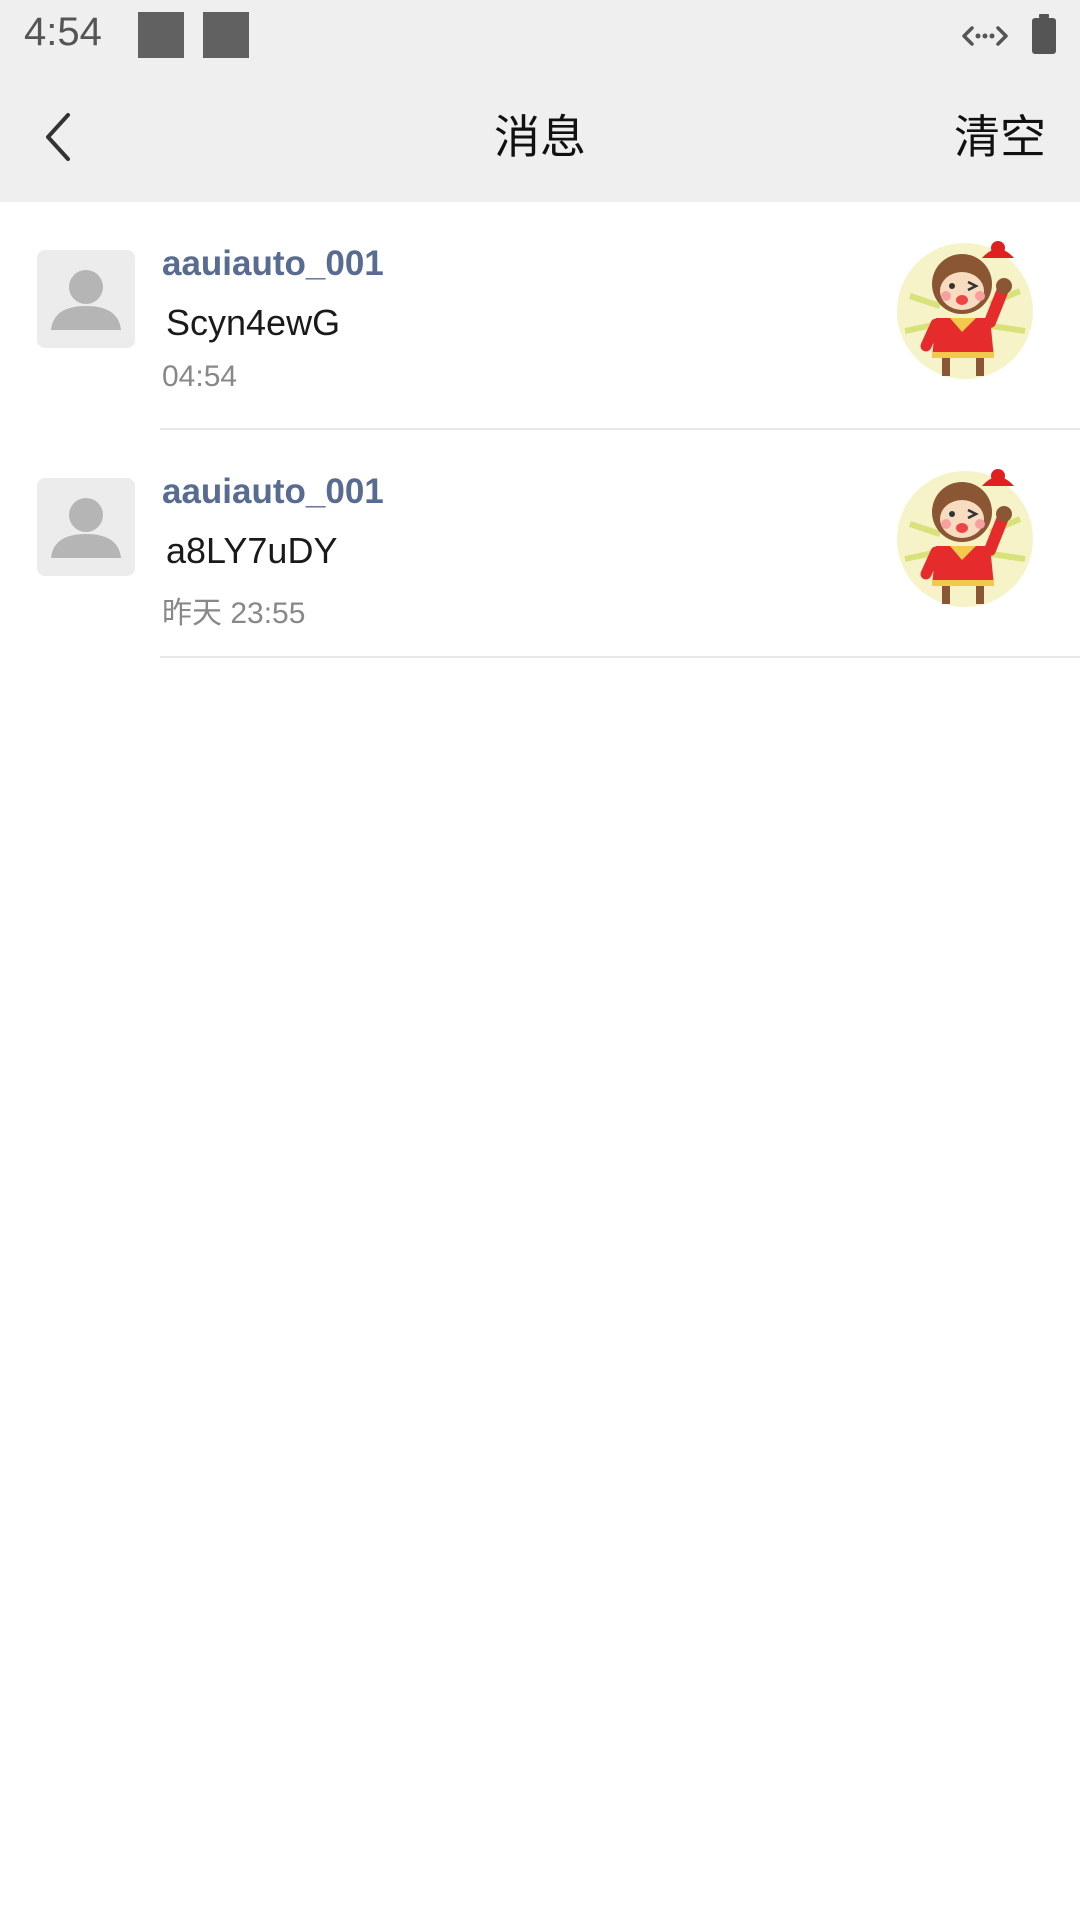  I want to click on back-button, so click(58, 137).